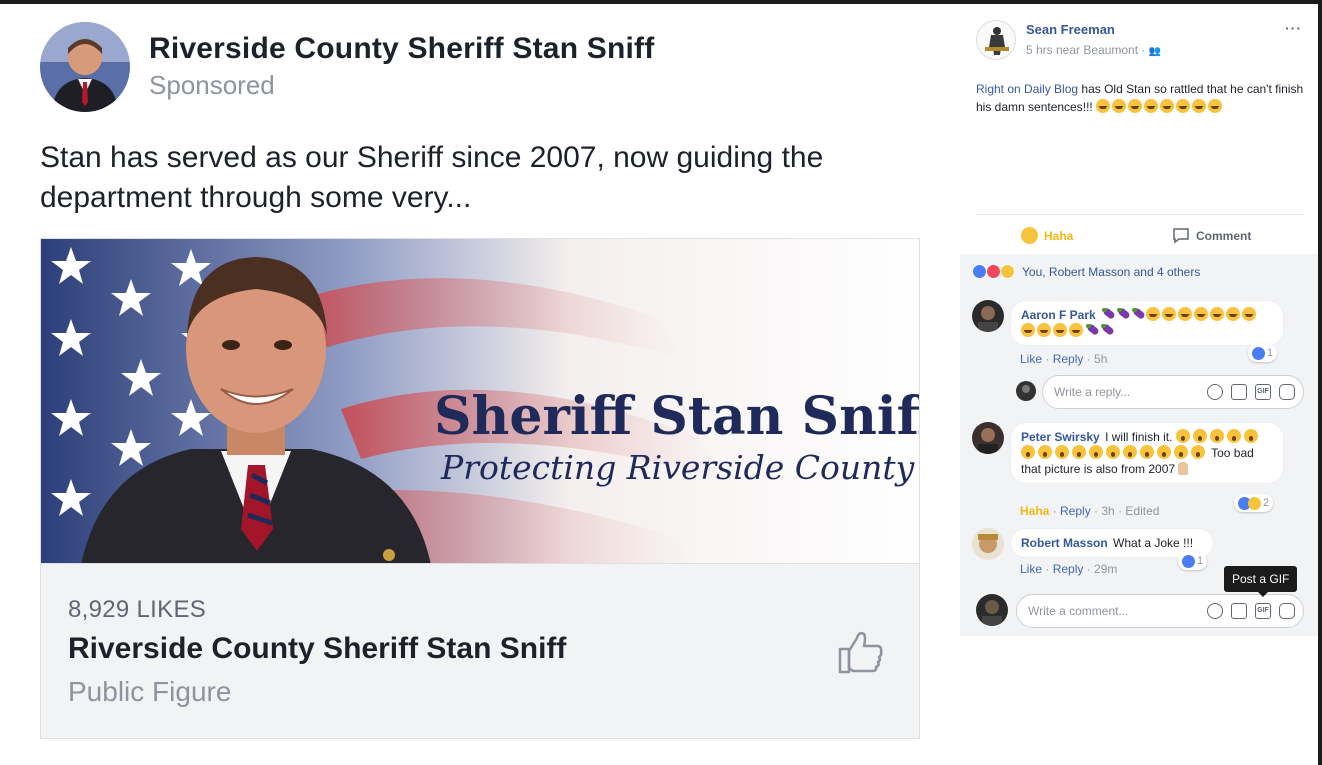 The width and height of the screenshot is (1322, 765). I want to click on commenter-name: Aaron F Park, so click(1058, 315).